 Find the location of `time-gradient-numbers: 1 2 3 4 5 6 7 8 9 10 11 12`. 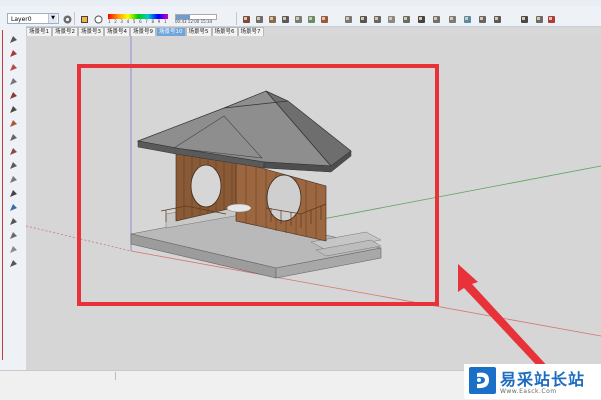

time-gradient-numbers: 1 2 3 4 5 6 7 8 9 10 11 12 is located at coordinates (138, 21).